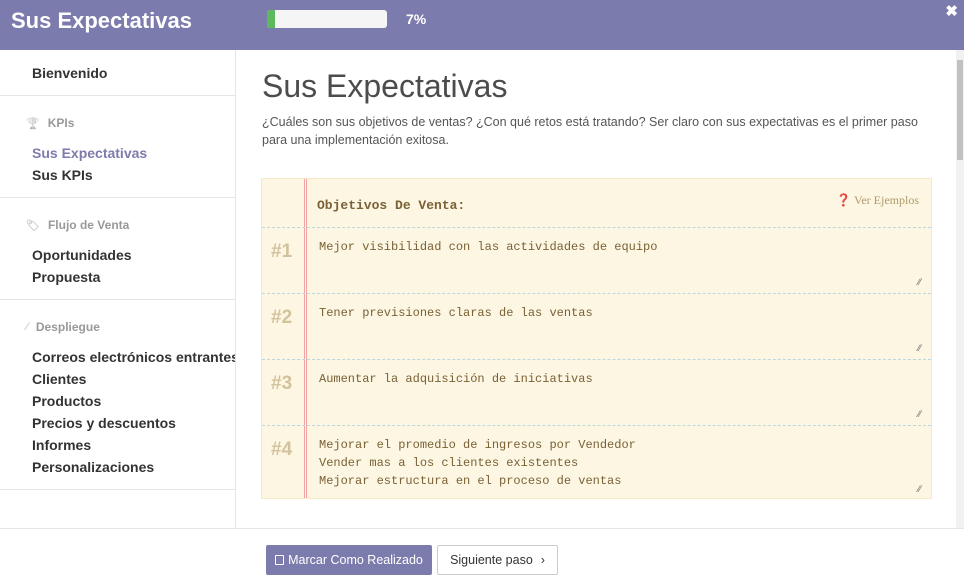 The width and height of the screenshot is (964, 582). I want to click on sidebar-item: Informes, so click(117, 445).